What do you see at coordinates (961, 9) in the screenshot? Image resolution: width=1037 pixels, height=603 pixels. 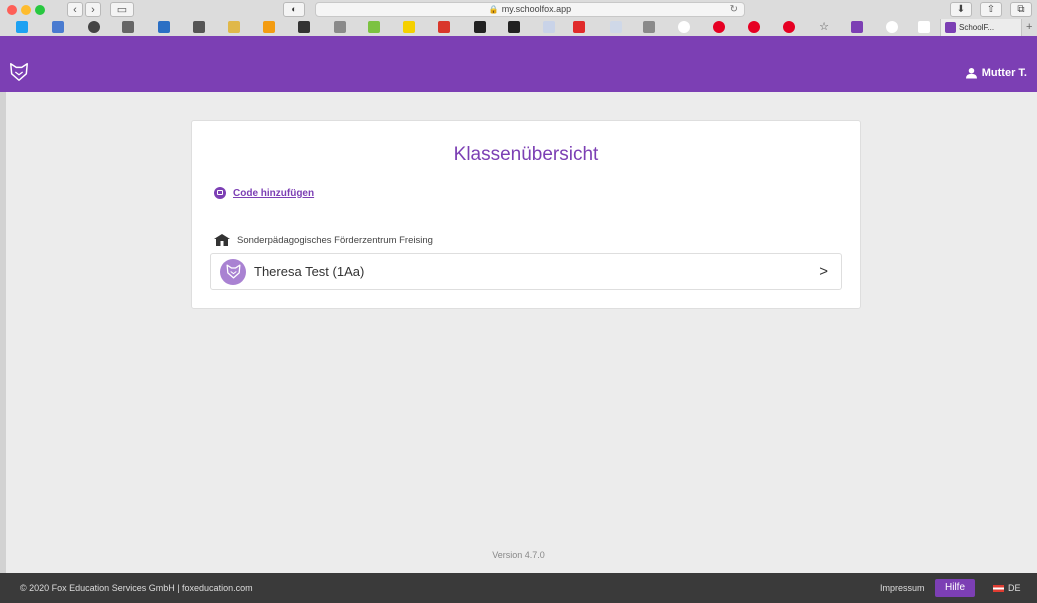 I see `download-icon: ⬇` at bounding box center [961, 9].